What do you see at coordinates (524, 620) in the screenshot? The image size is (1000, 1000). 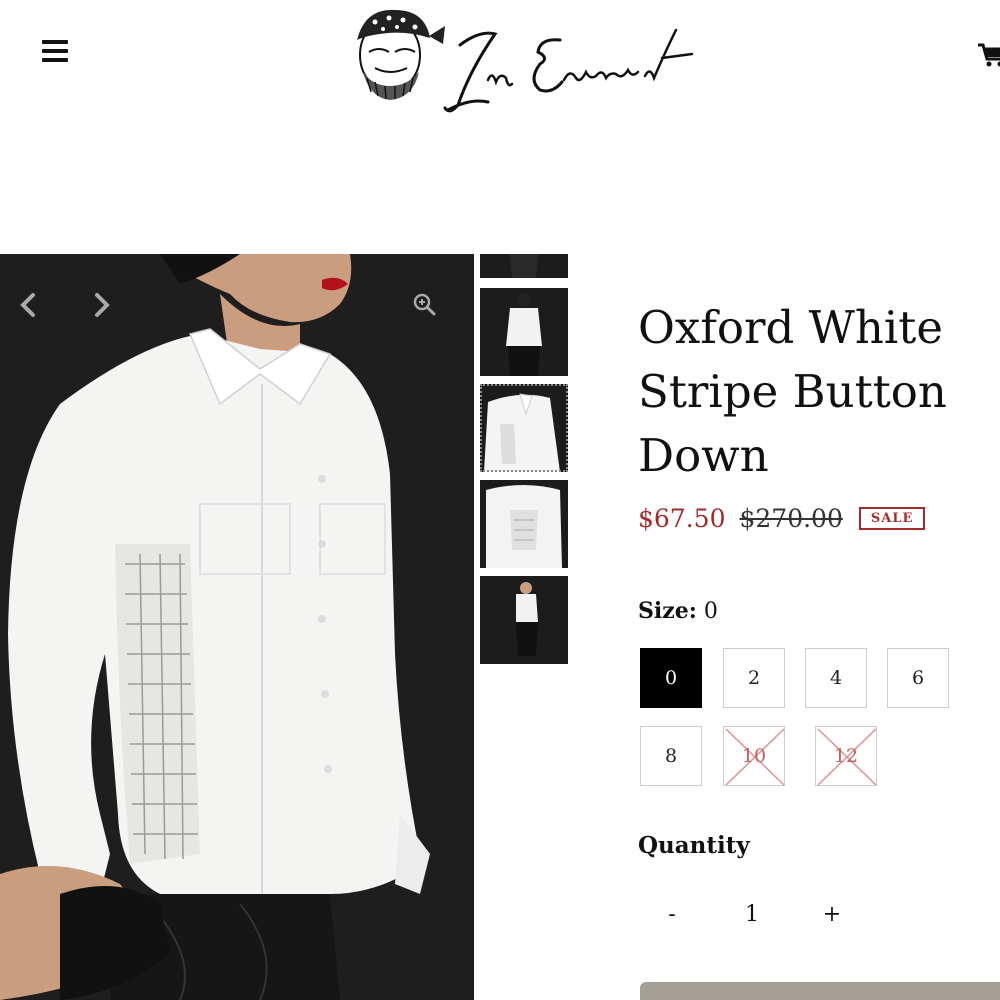 I see `thumbnail-full-length` at bounding box center [524, 620].